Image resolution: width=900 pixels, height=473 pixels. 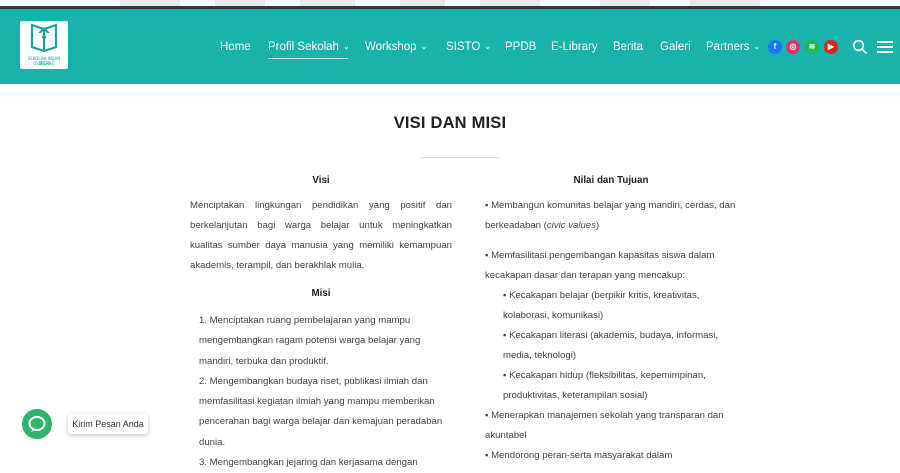 I want to click on nav-item-workshop: Workshop ⌄, so click(x=396, y=47).